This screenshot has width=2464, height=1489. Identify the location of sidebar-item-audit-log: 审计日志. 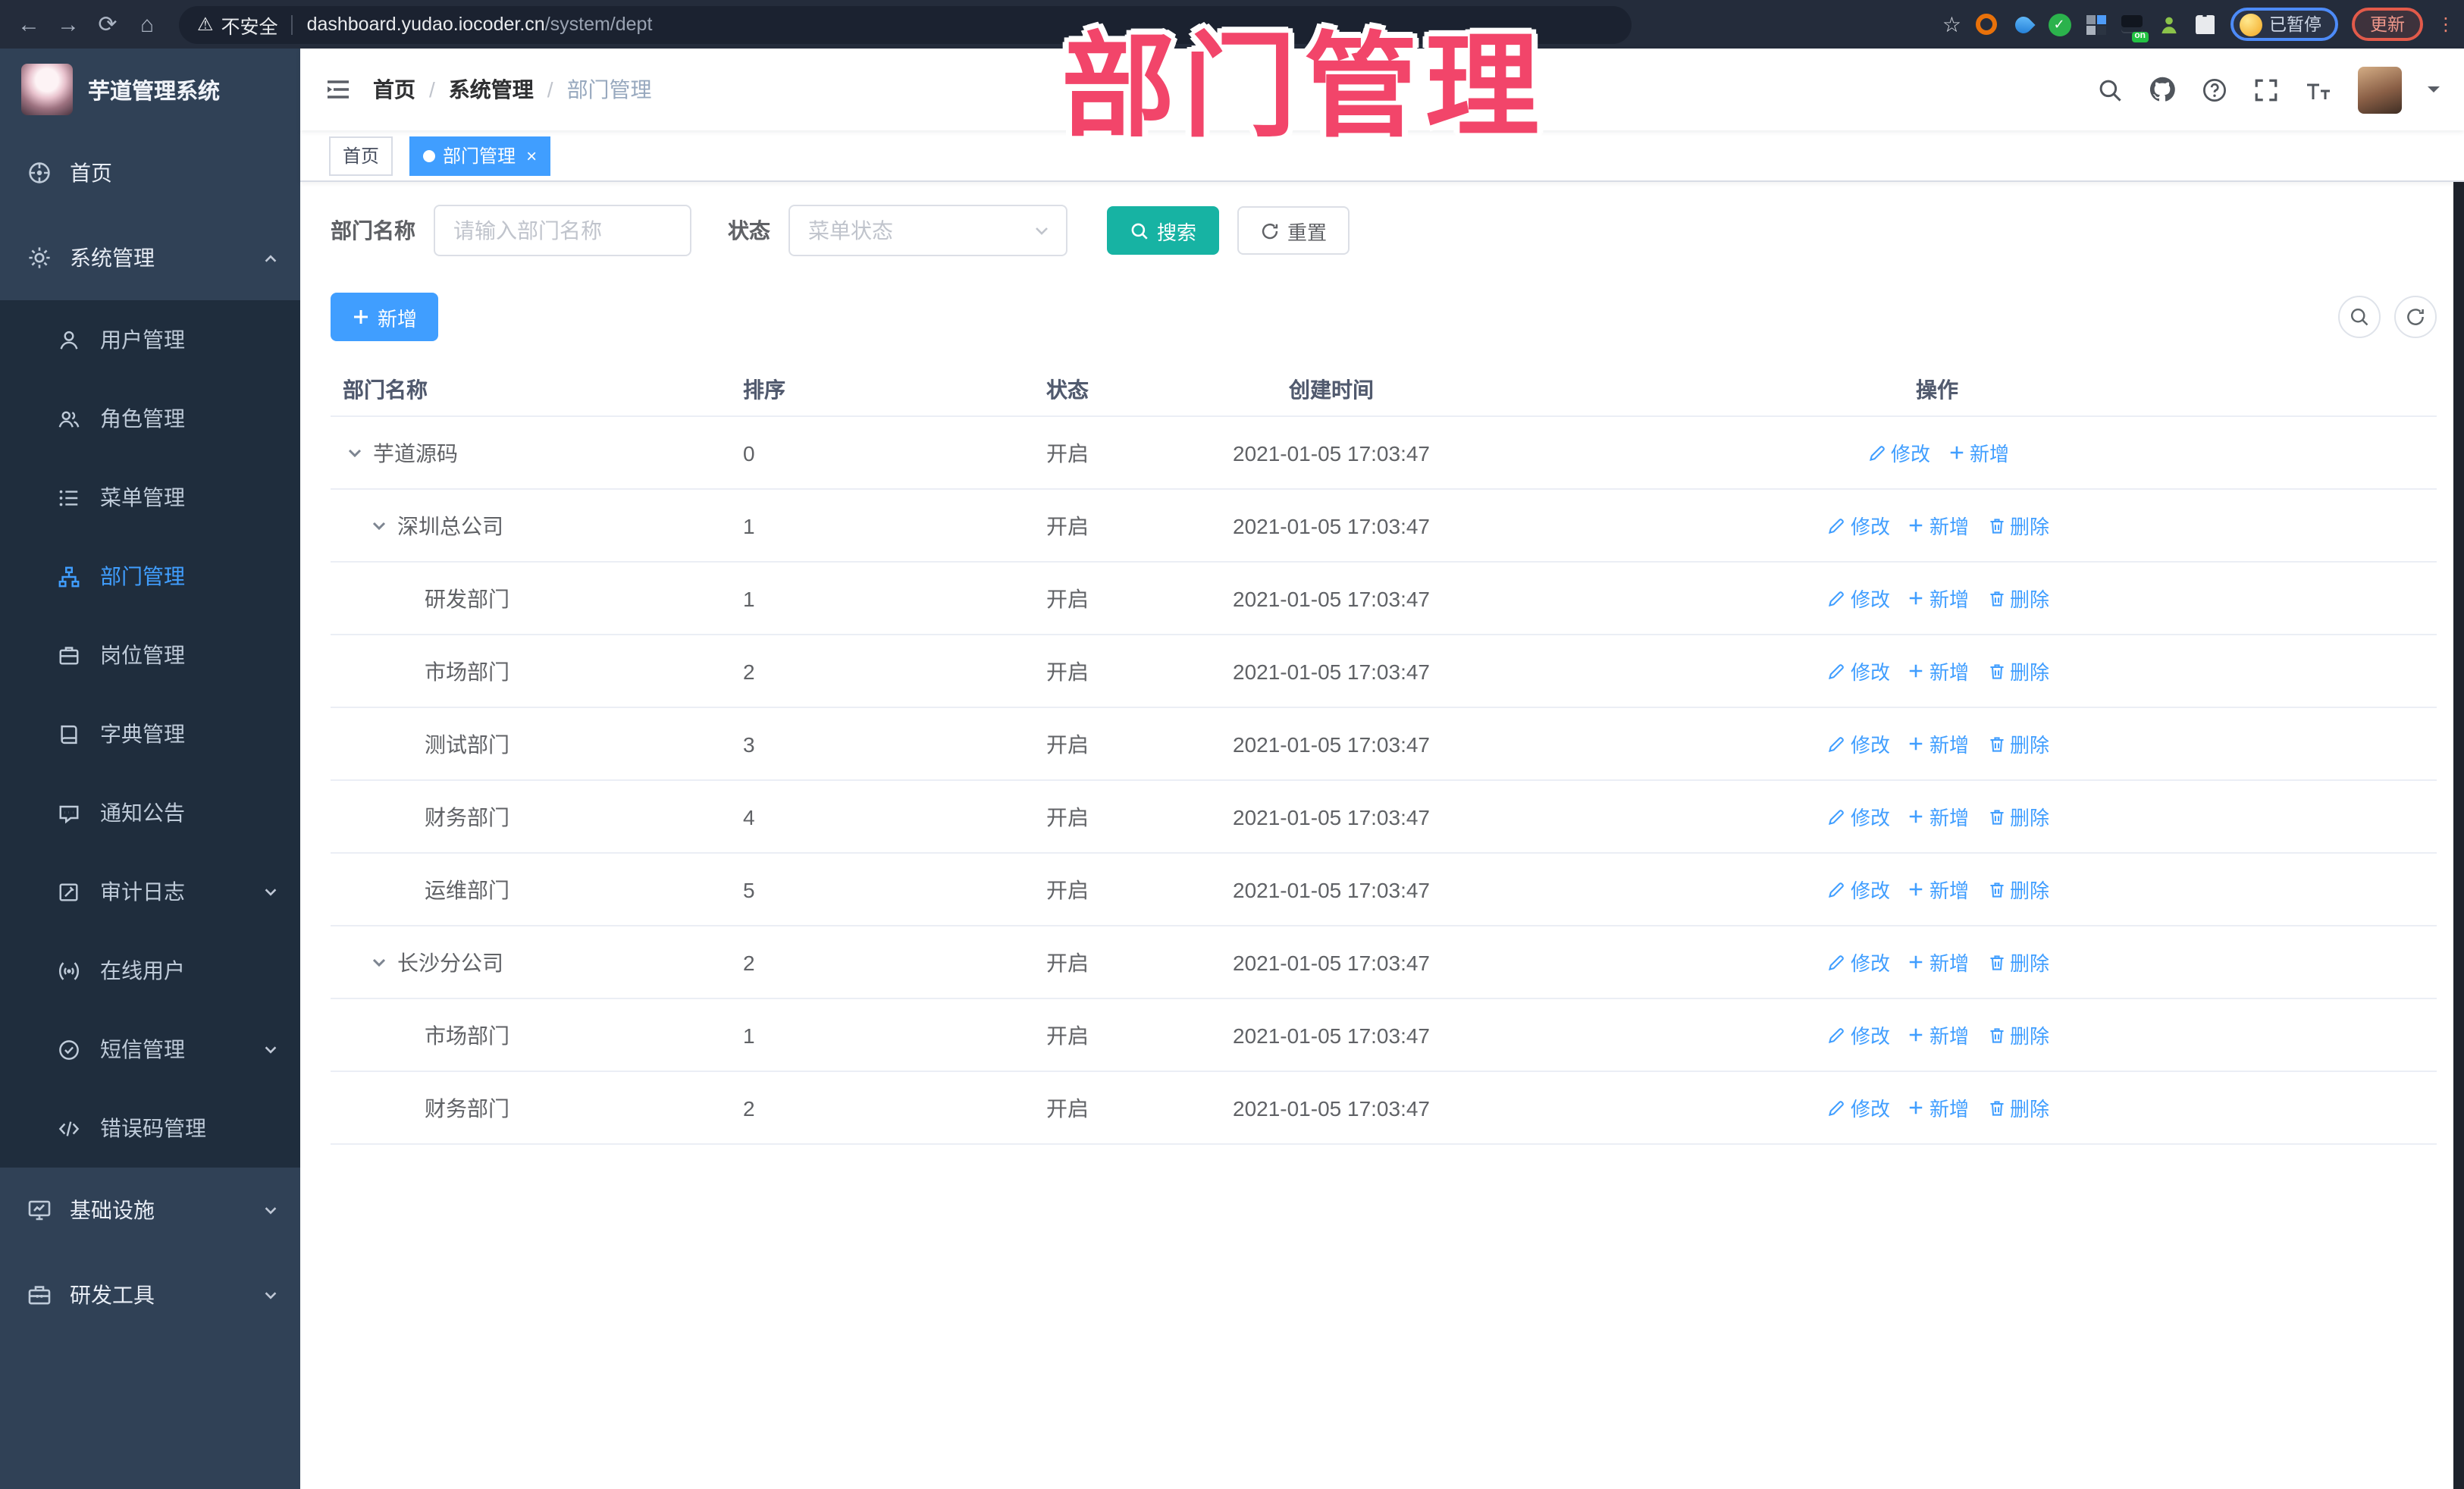
(150, 892).